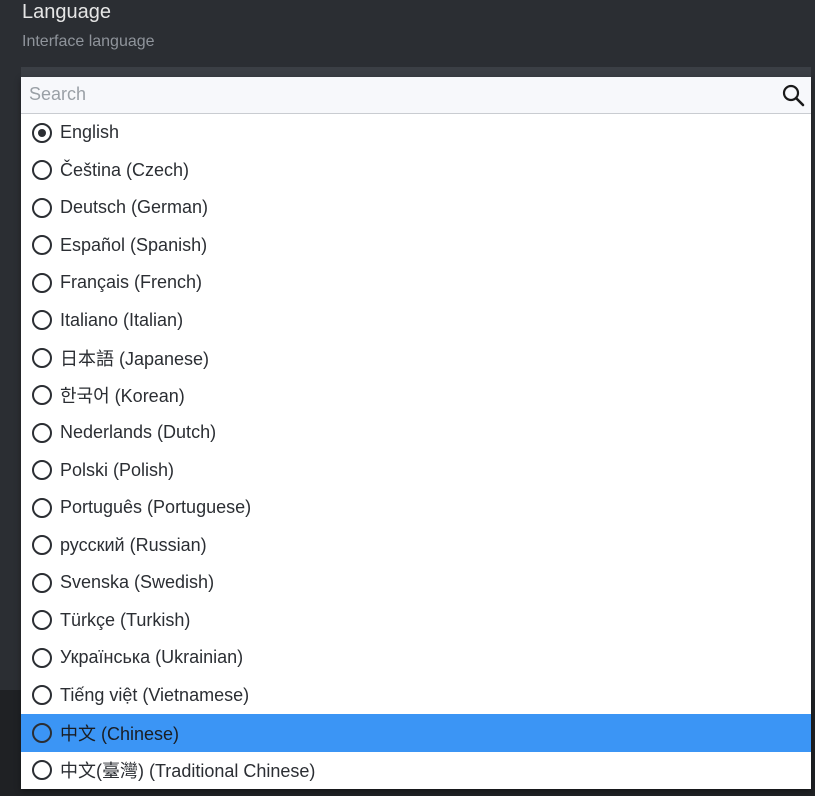 The height and width of the screenshot is (796, 815). I want to click on language-option: Deutsch (German), so click(416, 208).